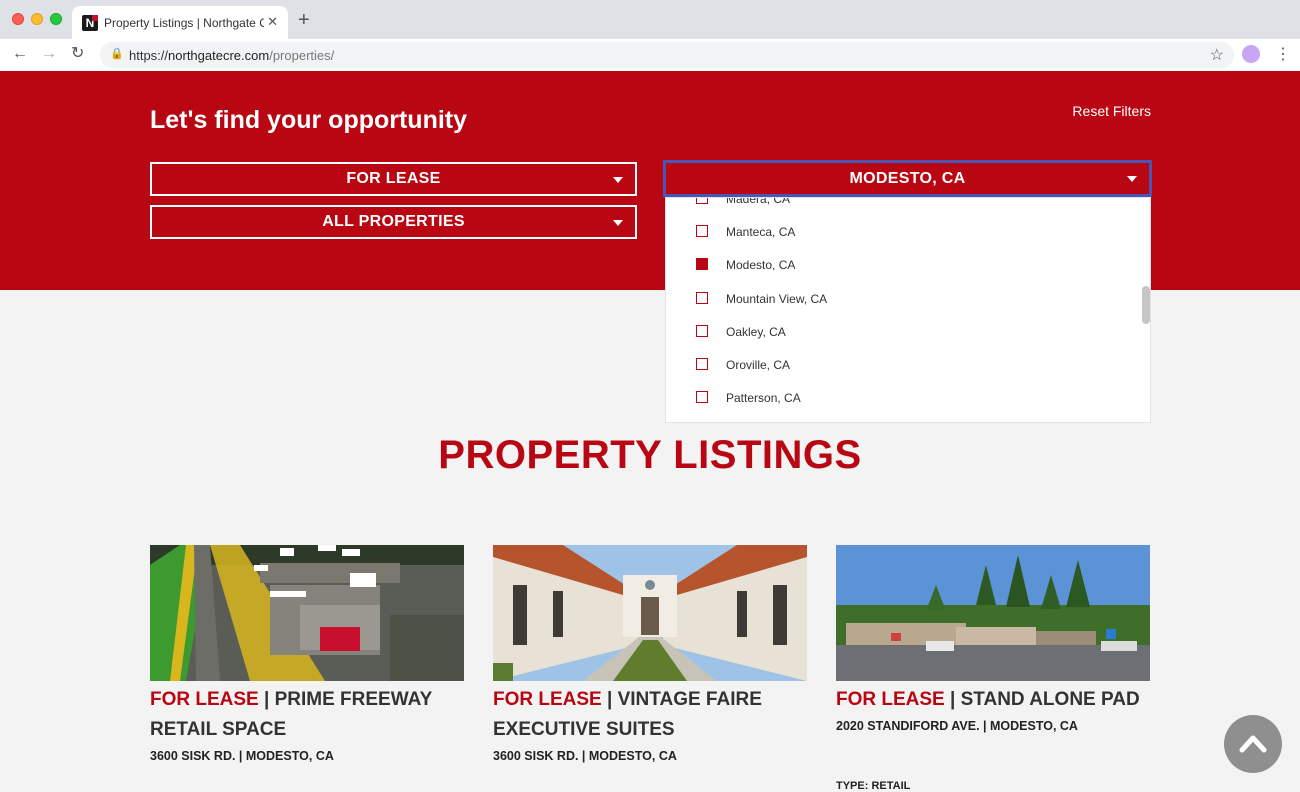 The height and width of the screenshot is (792, 1300). What do you see at coordinates (993, 613) in the screenshot?
I see `property-photo-pad` at bounding box center [993, 613].